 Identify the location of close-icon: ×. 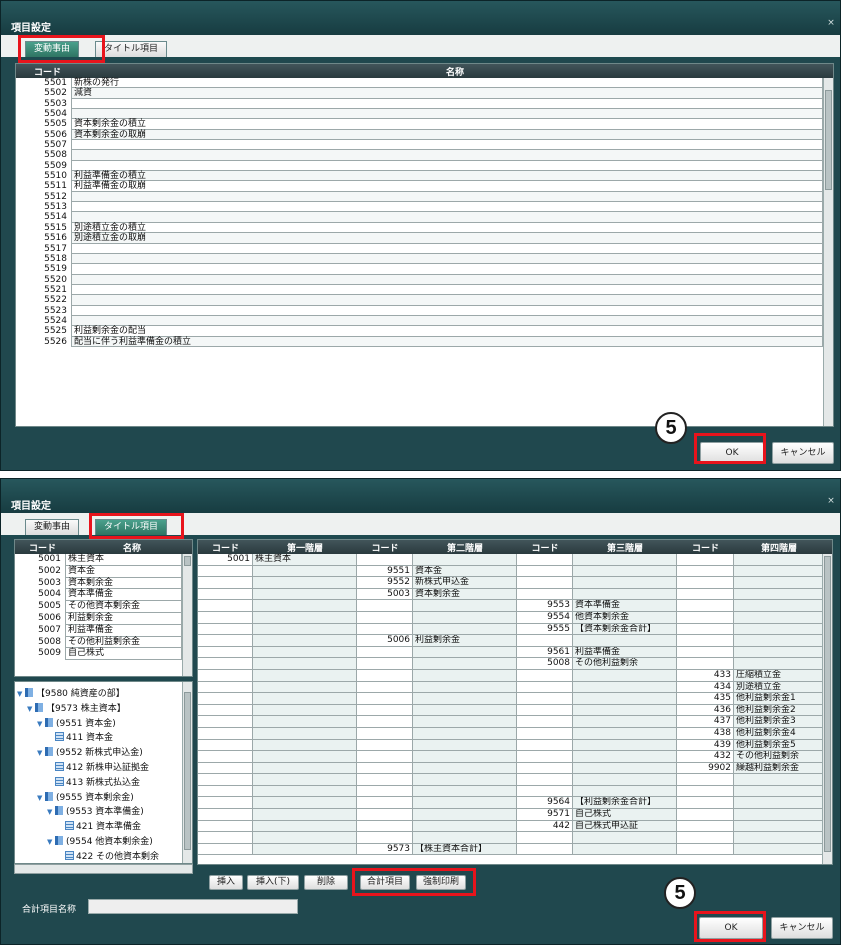
(831, 501).